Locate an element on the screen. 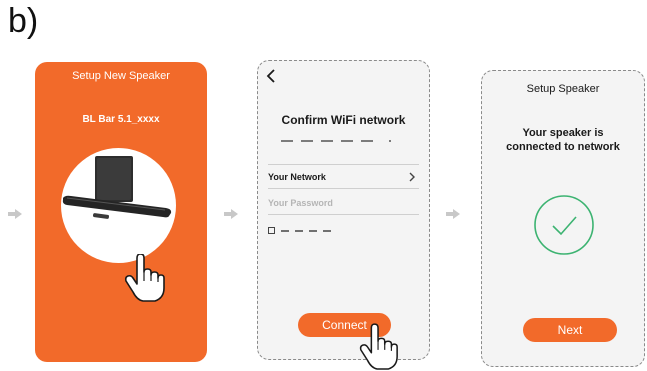 This screenshot has width=647, height=371. screen-title: Setup New Speaker is located at coordinates (121, 76).